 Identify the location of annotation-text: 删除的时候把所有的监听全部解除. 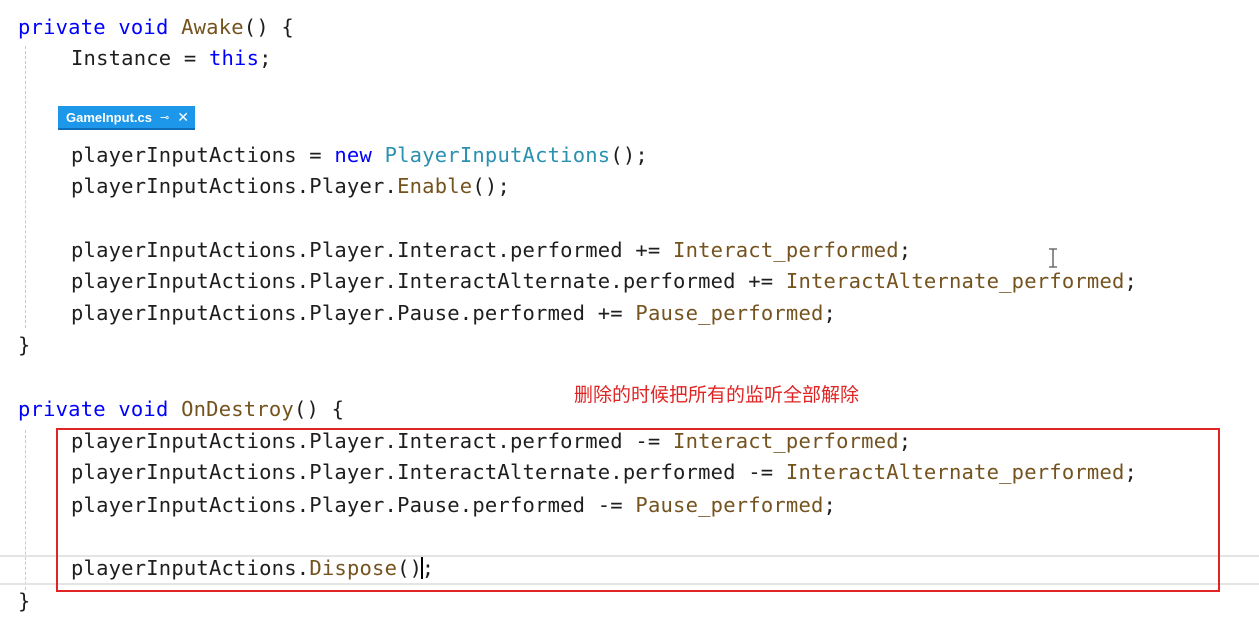
(717, 395).